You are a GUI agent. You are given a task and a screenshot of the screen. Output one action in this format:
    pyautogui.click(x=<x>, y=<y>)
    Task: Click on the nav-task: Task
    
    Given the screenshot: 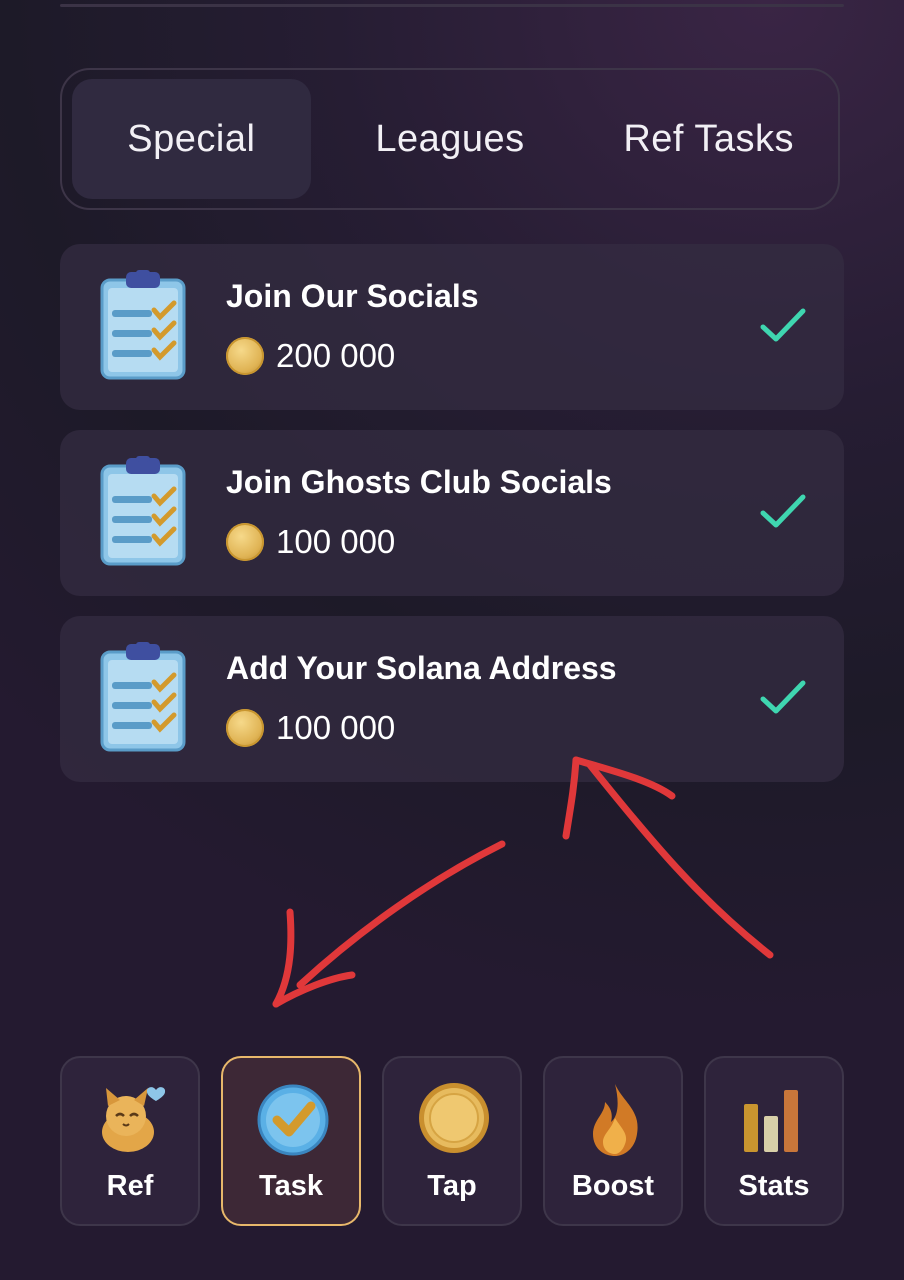 What is the action you would take?
    pyautogui.click(x=291, y=1141)
    